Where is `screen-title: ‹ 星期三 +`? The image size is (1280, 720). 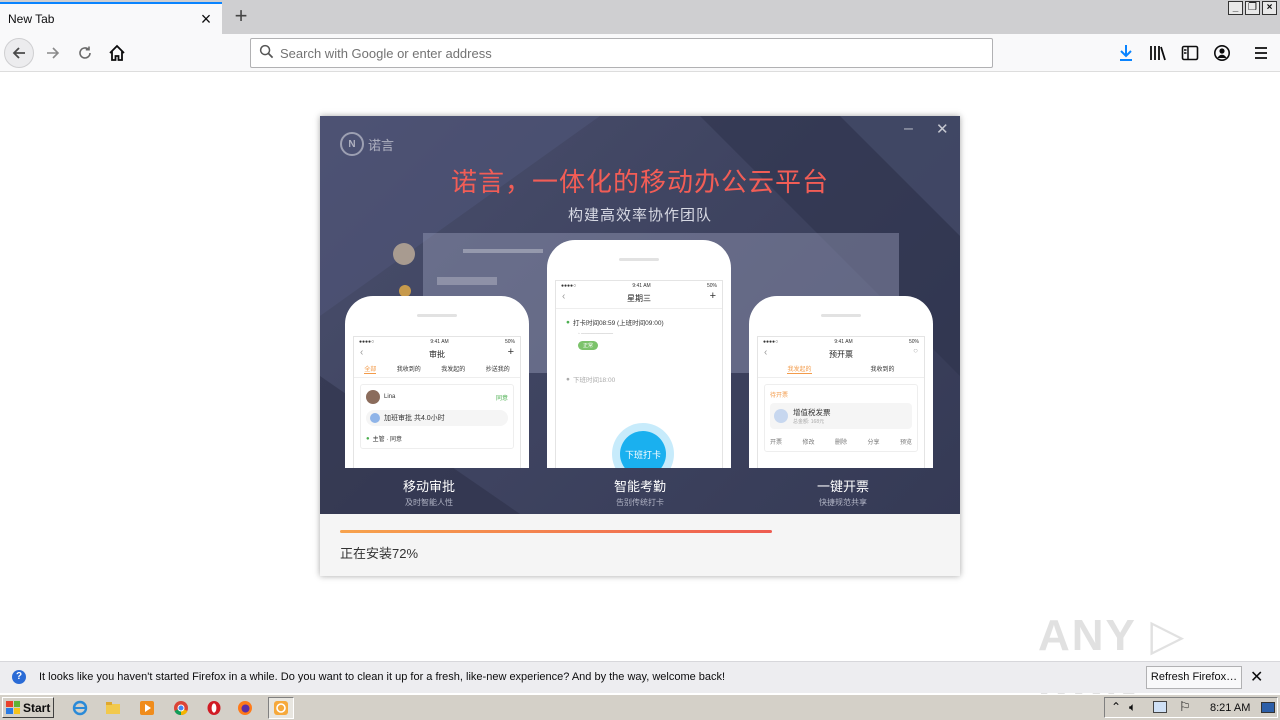
screen-title: ‹ 星期三 + is located at coordinates (639, 299).